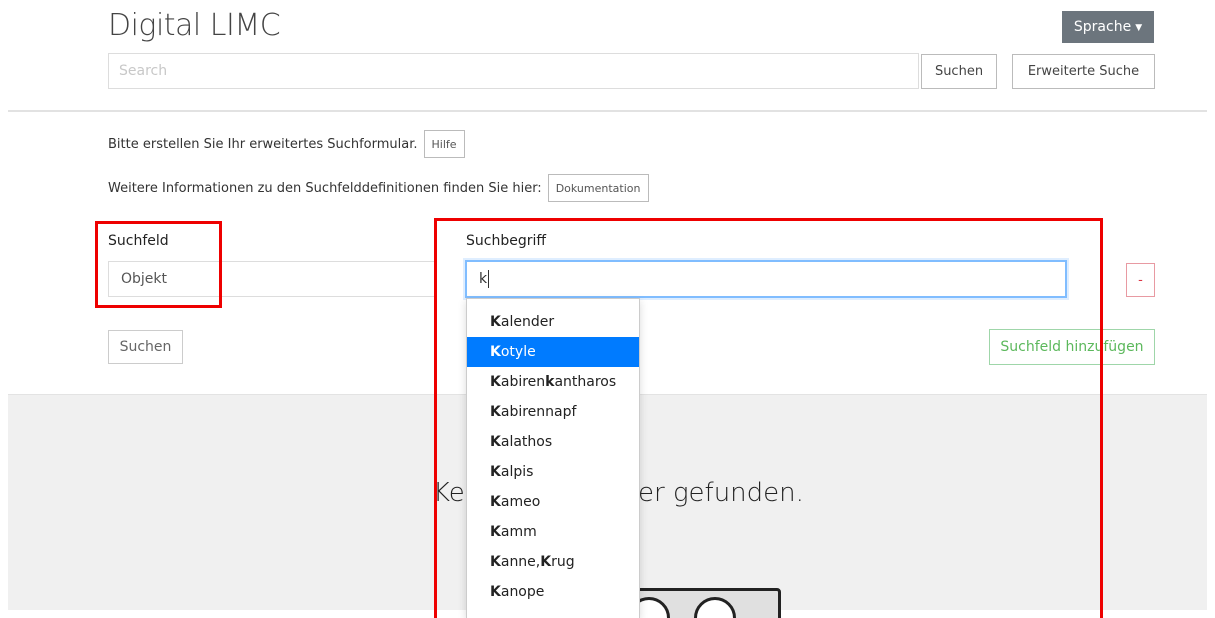 This screenshot has height=618, width=1215. I want to click on header-divider, so click(607, 111).